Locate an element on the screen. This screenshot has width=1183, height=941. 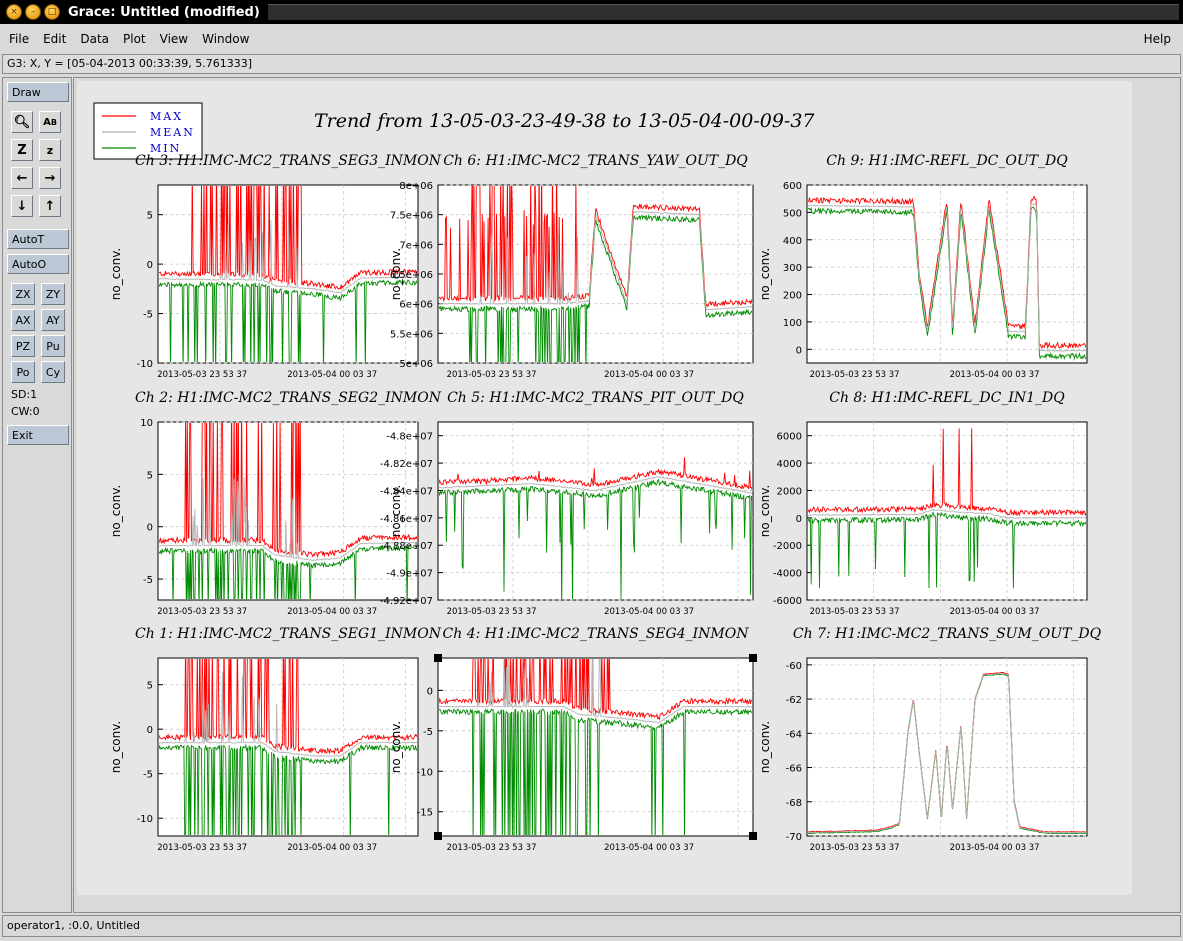
po-button: Po is located at coordinates (23, 372).